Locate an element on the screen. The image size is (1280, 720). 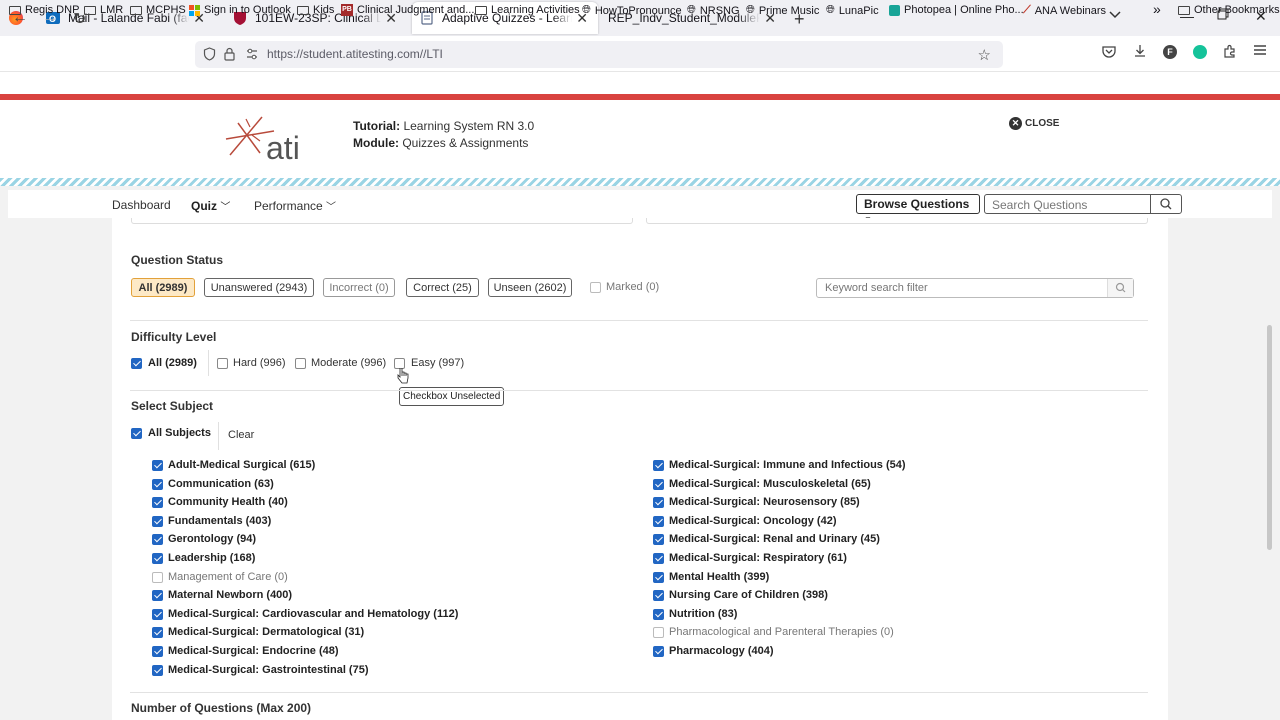
grammarly-icon is located at coordinates (1200, 52).